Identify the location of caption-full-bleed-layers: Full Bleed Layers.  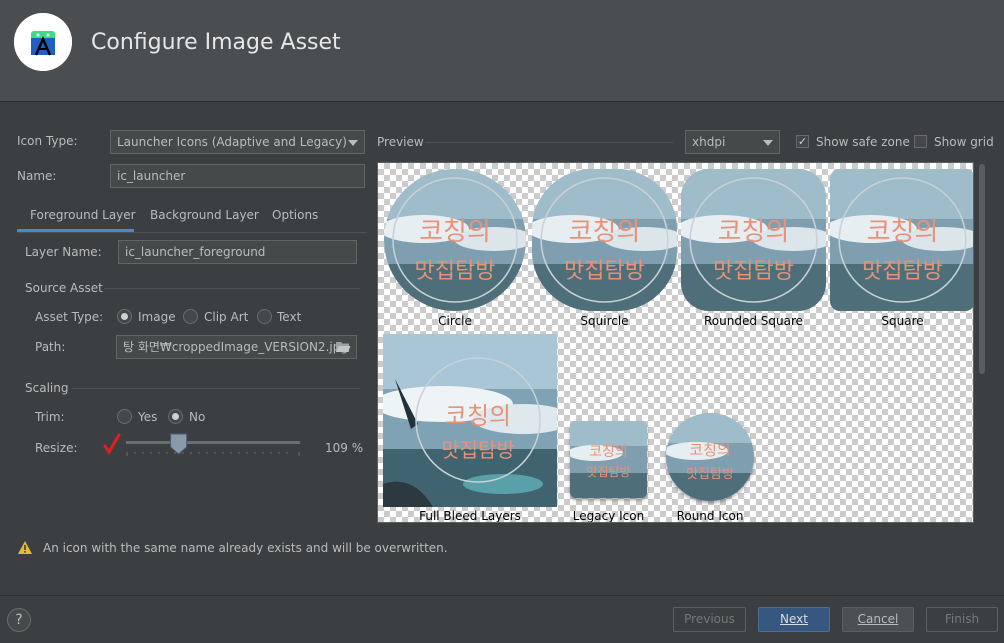
(470, 516).